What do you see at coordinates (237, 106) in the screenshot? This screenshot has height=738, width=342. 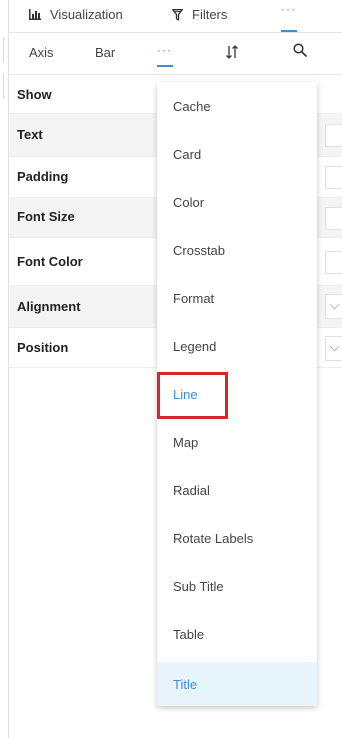 I see `menu-item-cache: Cache` at bounding box center [237, 106].